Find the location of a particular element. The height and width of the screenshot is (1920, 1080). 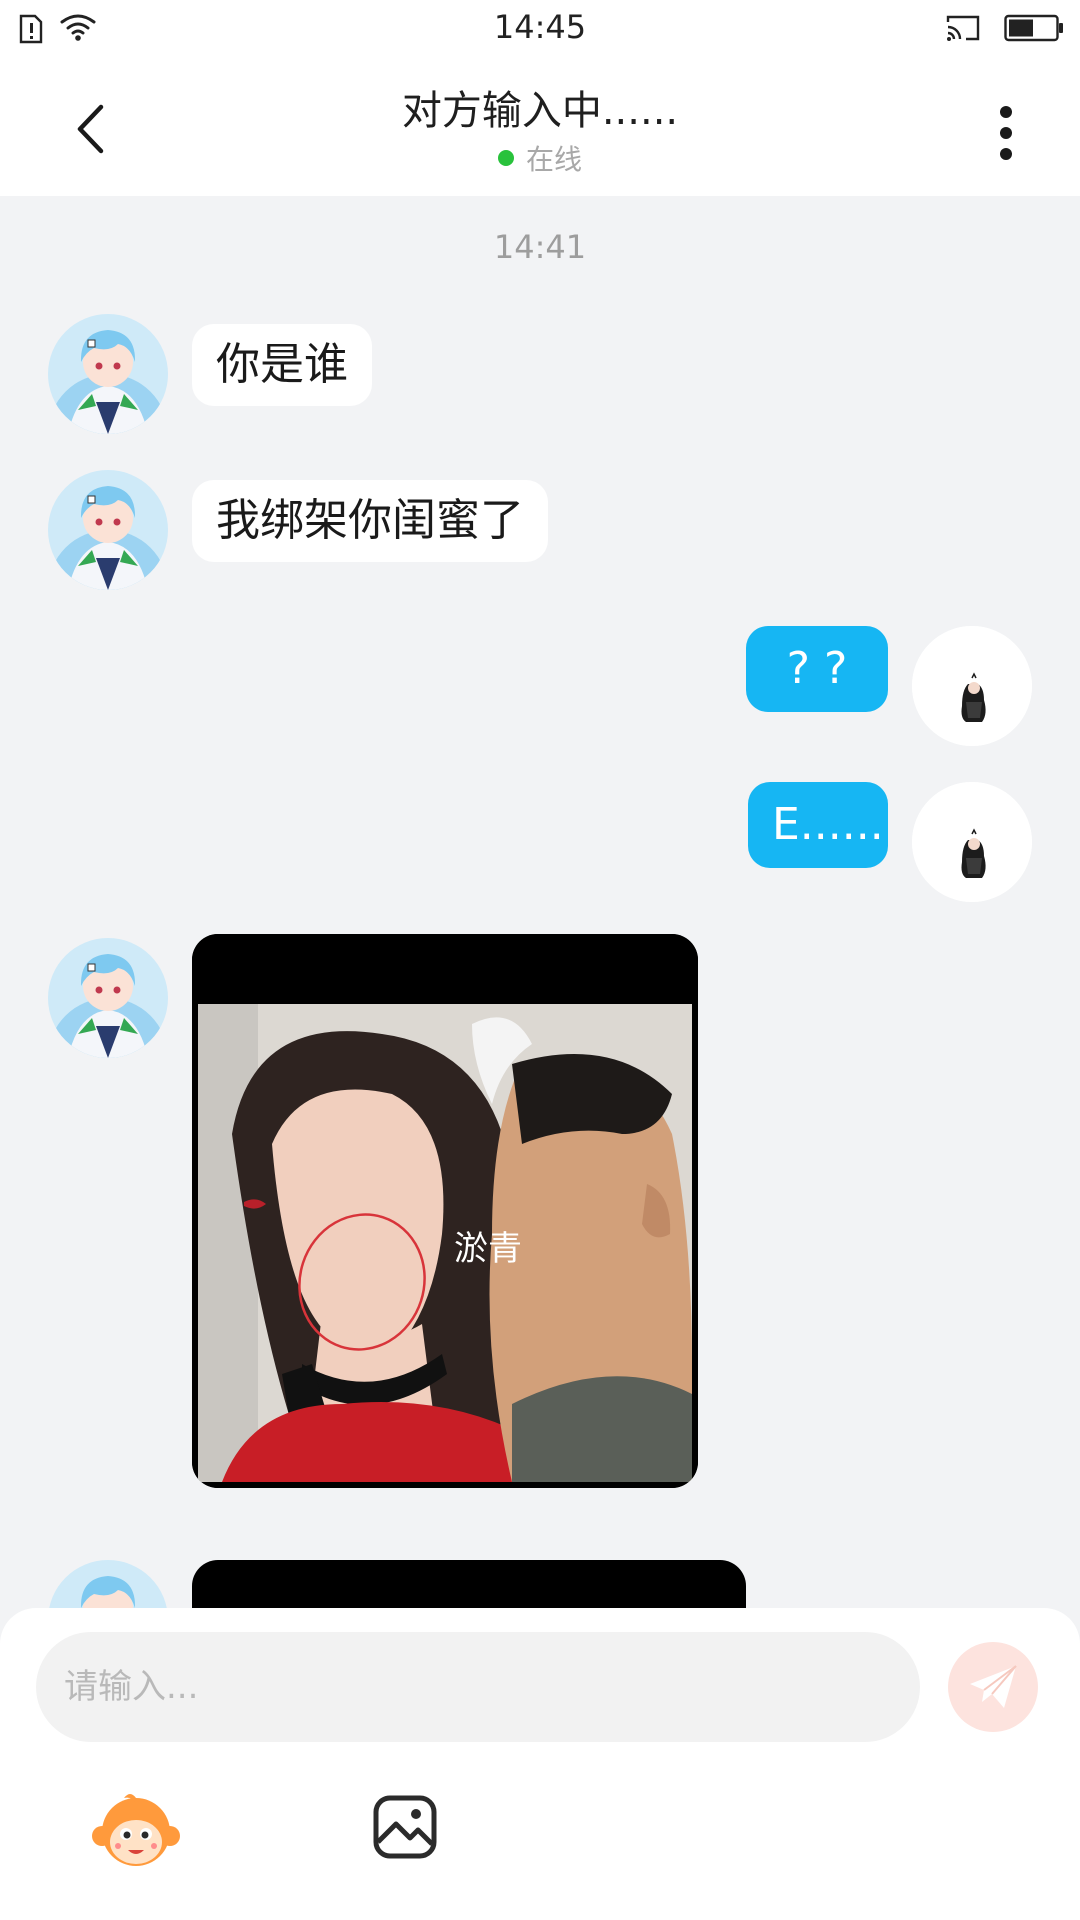

chat-header: 对方输入中...... 在线 is located at coordinates (540, 127).